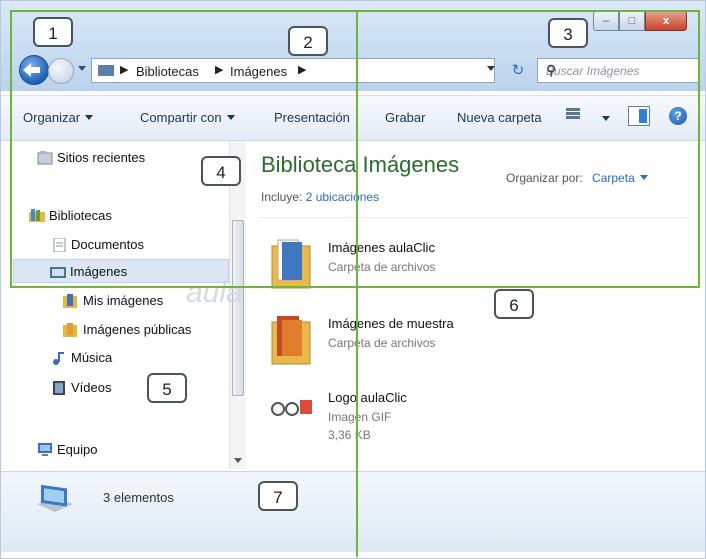 The height and width of the screenshot is (559, 706). I want to click on watermark-logo: aula, so click(214, 292).